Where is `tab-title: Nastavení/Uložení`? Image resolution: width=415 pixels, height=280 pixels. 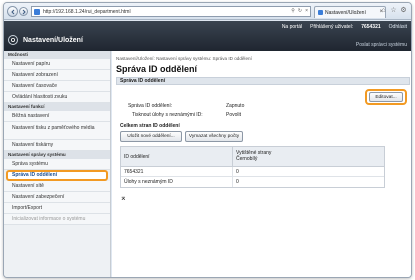 tab-title: Nastavení/Uložení is located at coordinates (345, 12).